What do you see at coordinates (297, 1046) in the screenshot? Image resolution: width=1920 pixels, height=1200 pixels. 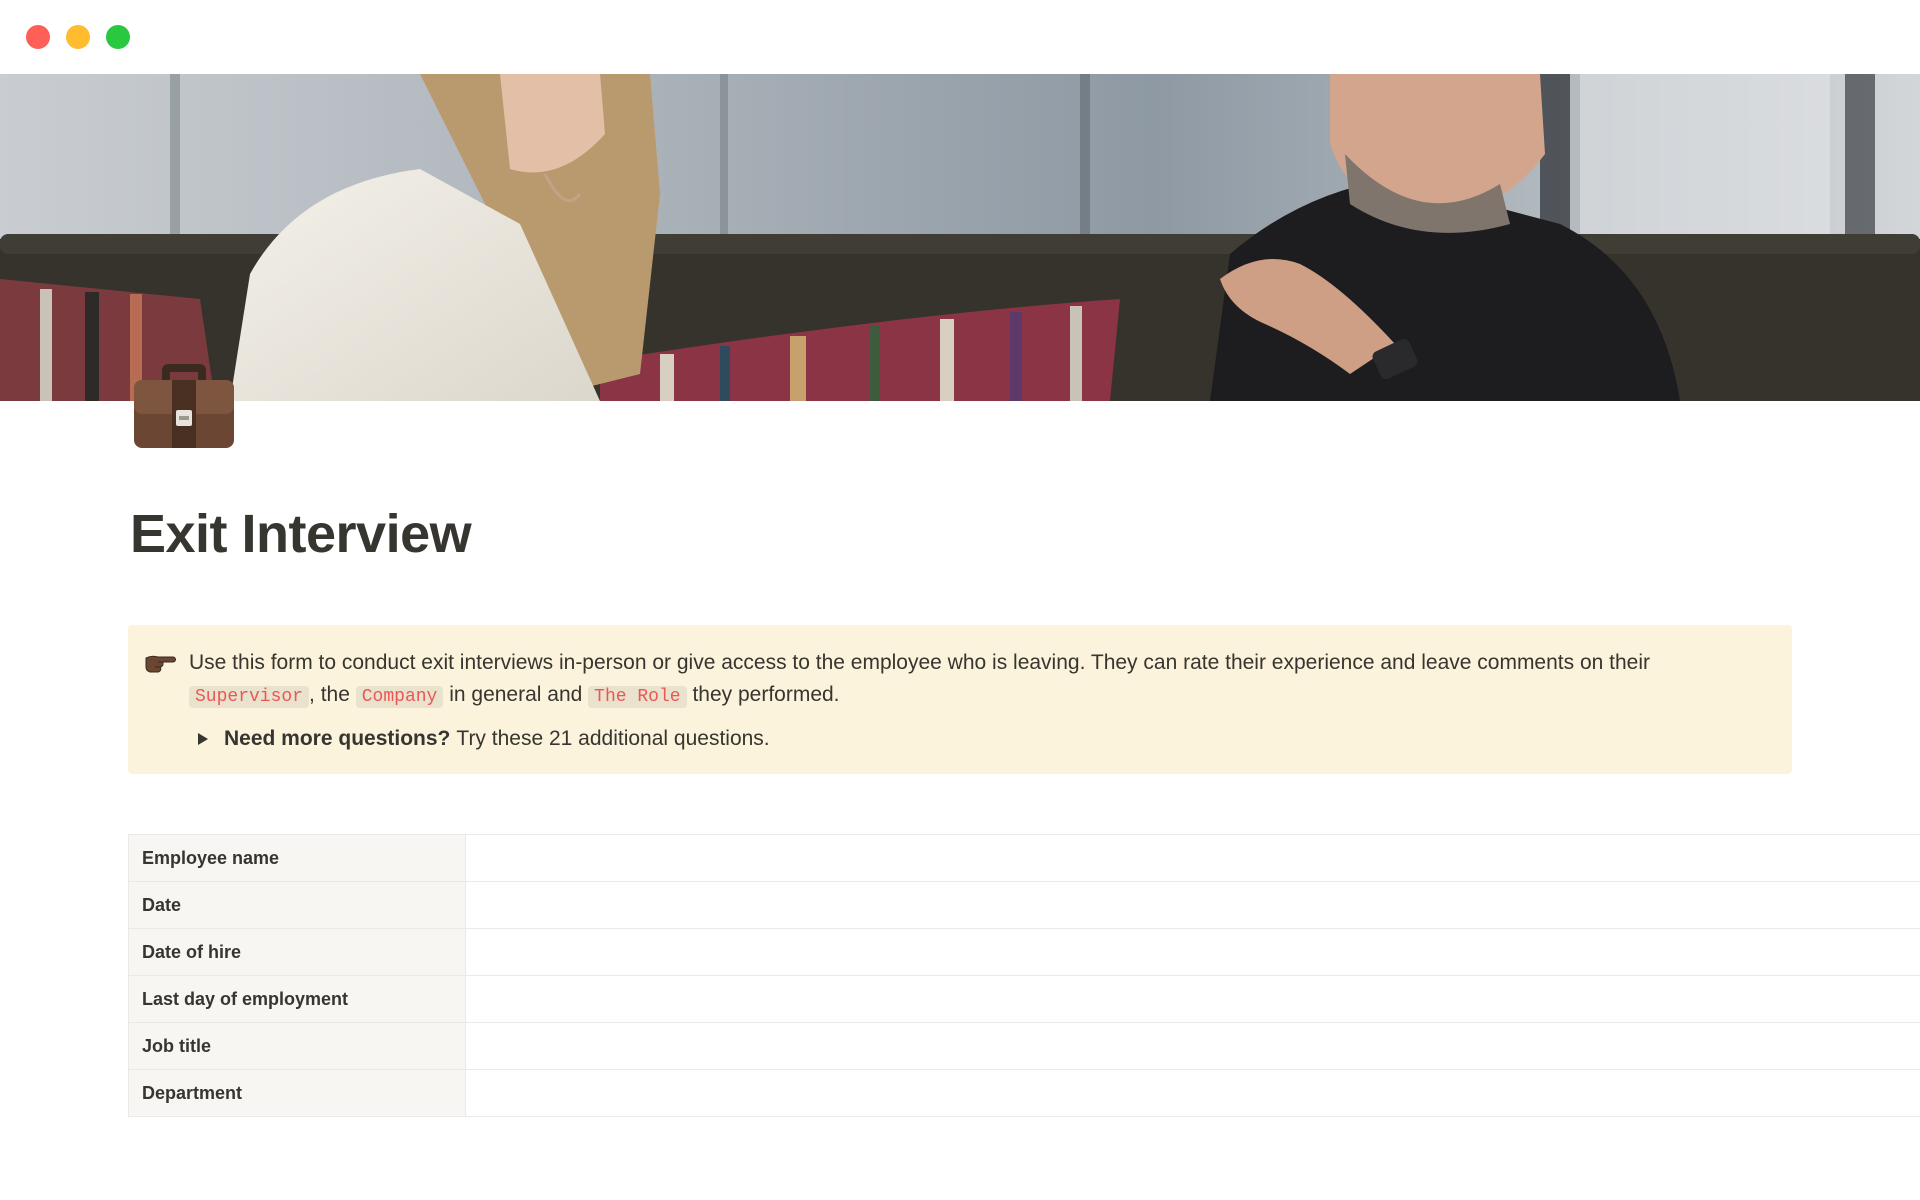 I see `property-label: Job title` at bounding box center [297, 1046].